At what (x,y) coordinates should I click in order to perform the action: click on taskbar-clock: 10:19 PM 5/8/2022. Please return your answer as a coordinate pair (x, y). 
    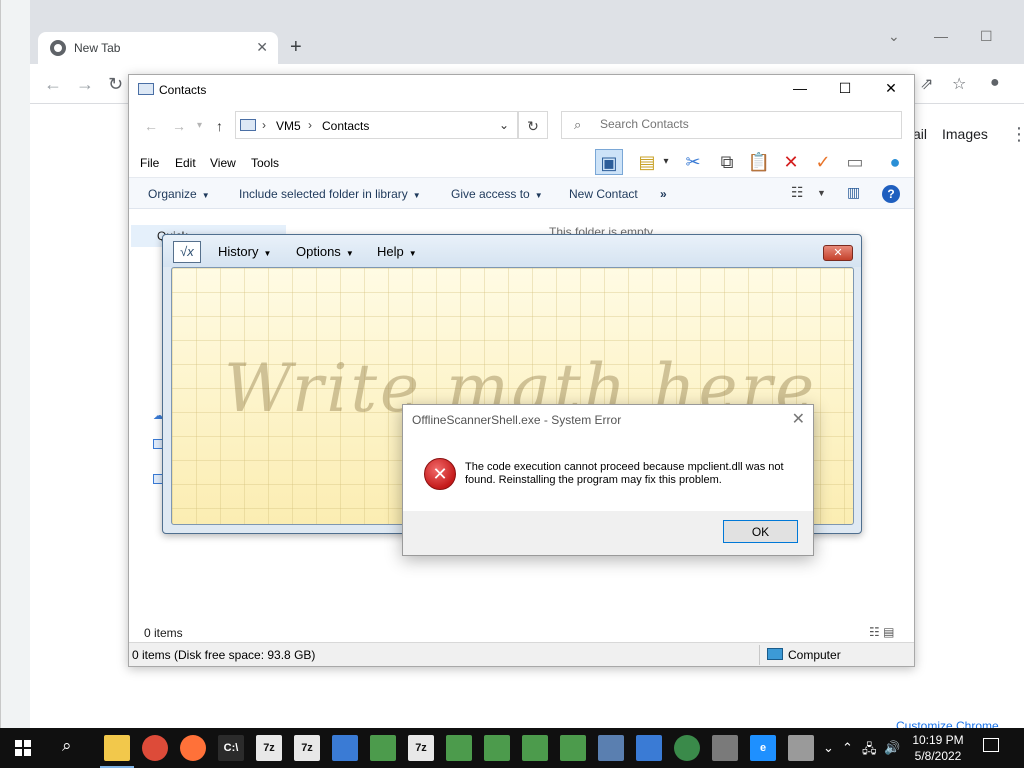
    Looking at the image, I should click on (938, 748).